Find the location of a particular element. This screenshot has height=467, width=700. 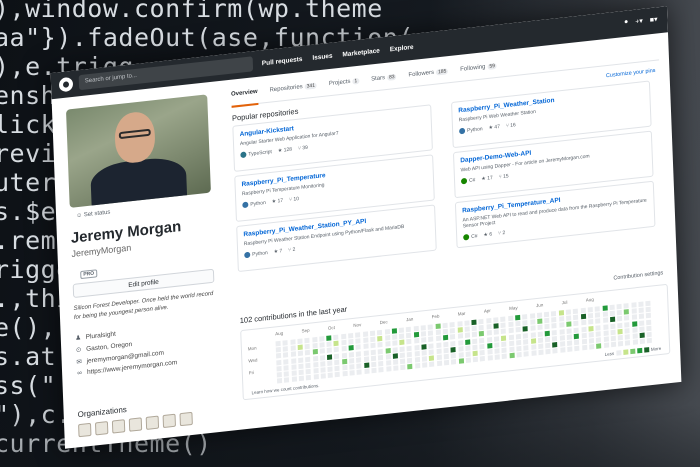

github-logo-icon is located at coordinates (66, 84).